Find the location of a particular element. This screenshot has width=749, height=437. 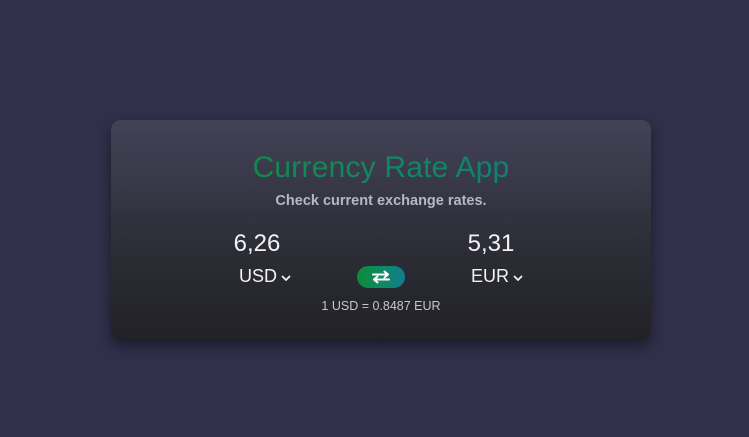

exchange-rate-text: 1 USD = 0.8487 EUR is located at coordinates (381, 306).